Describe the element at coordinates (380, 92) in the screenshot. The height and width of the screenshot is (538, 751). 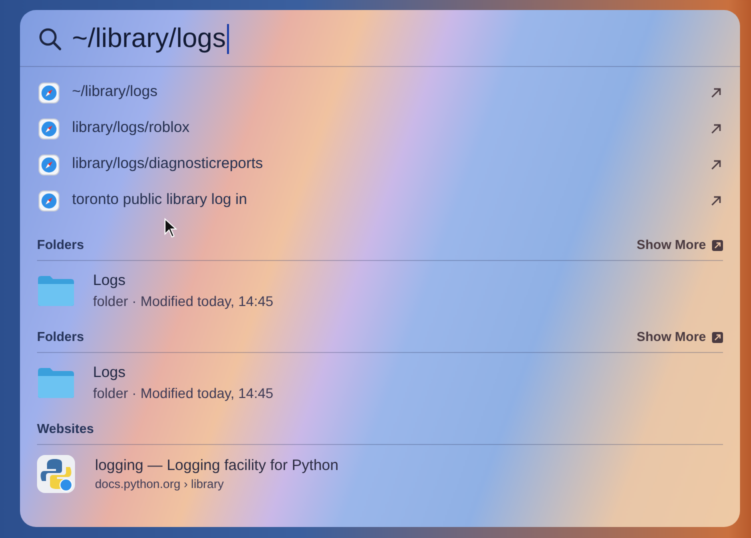
I see `suggestion-item: ~/library/logs` at that location.